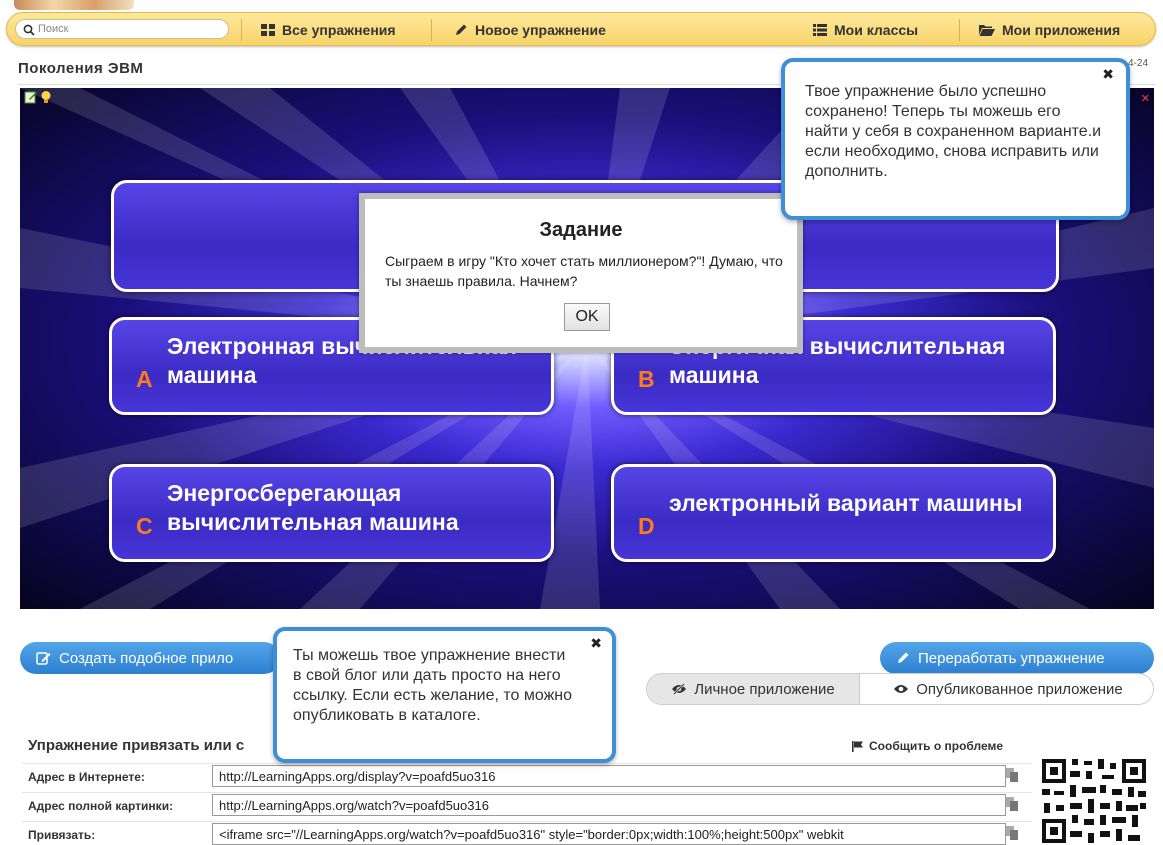 The height and width of the screenshot is (845, 1163). Describe the element at coordinates (29, 30) in the screenshot. I see `search-icon` at that location.